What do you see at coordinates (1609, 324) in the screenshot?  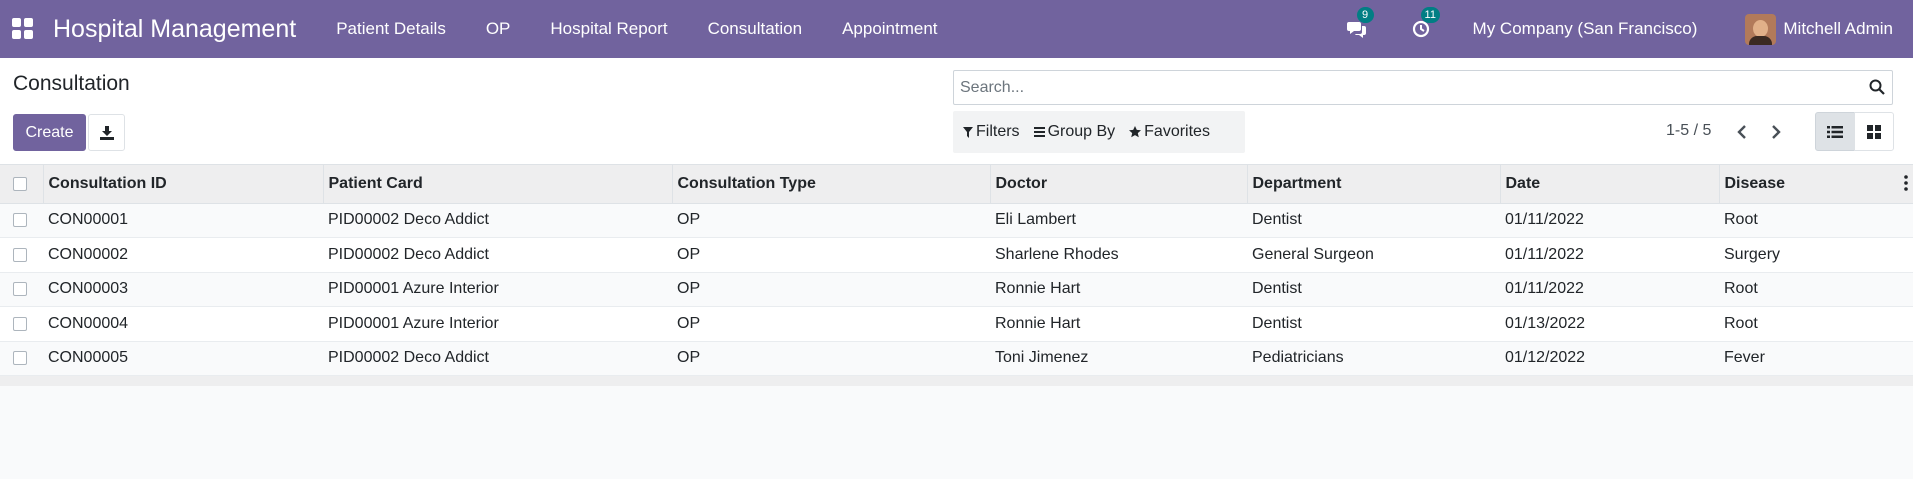 I see `cell-date: 01/13/2022` at bounding box center [1609, 324].